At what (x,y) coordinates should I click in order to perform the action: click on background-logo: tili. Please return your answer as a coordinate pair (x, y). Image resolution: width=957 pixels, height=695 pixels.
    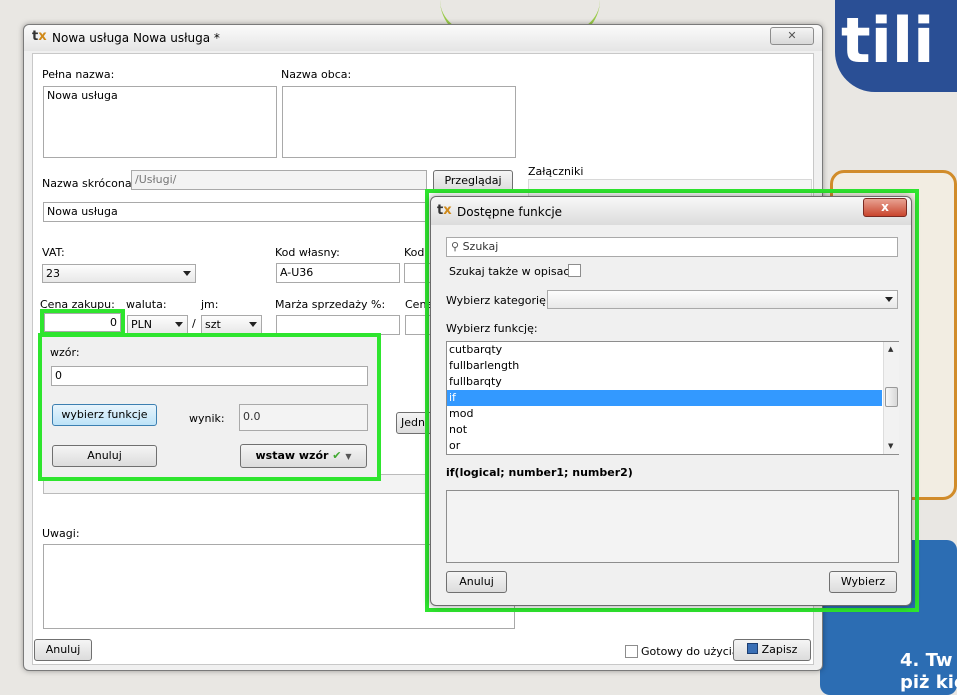
    Looking at the image, I should click on (896, 46).